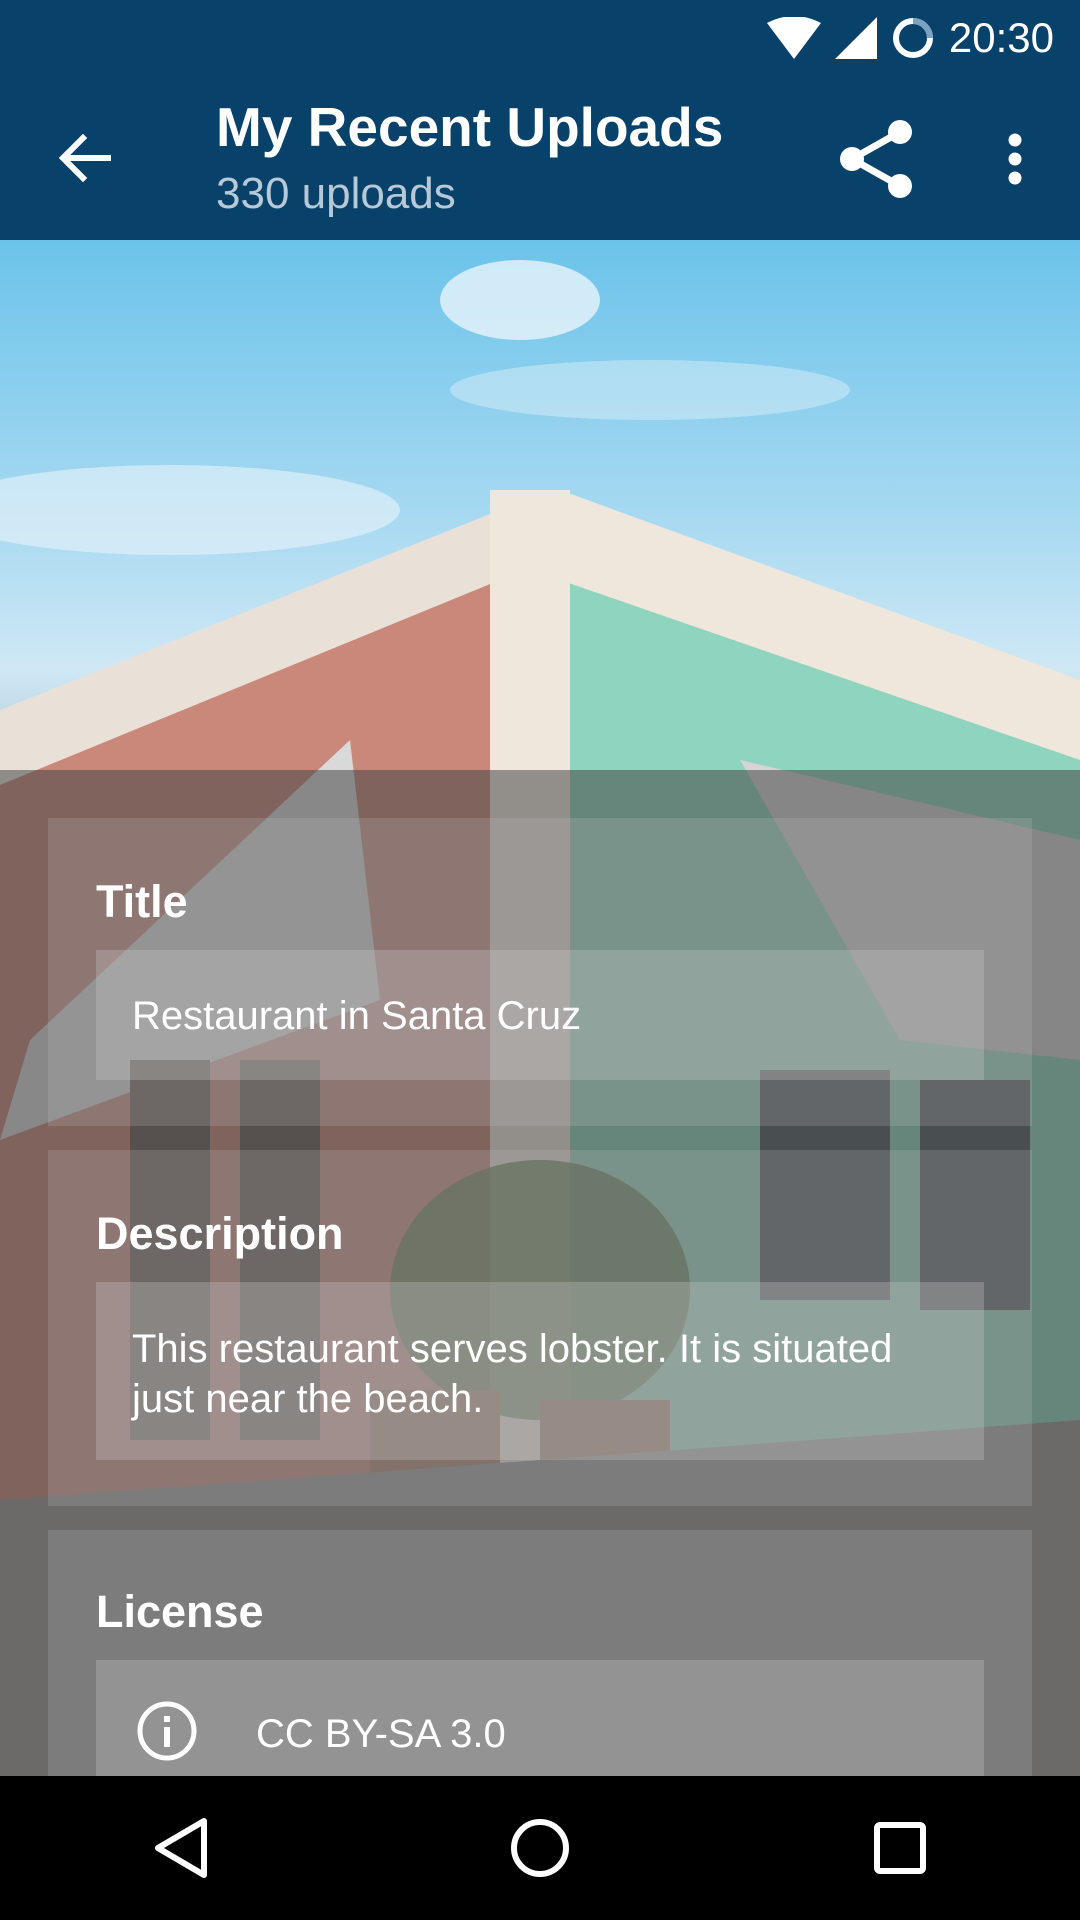 The height and width of the screenshot is (1920, 1080). I want to click on share-icon, so click(876, 159).